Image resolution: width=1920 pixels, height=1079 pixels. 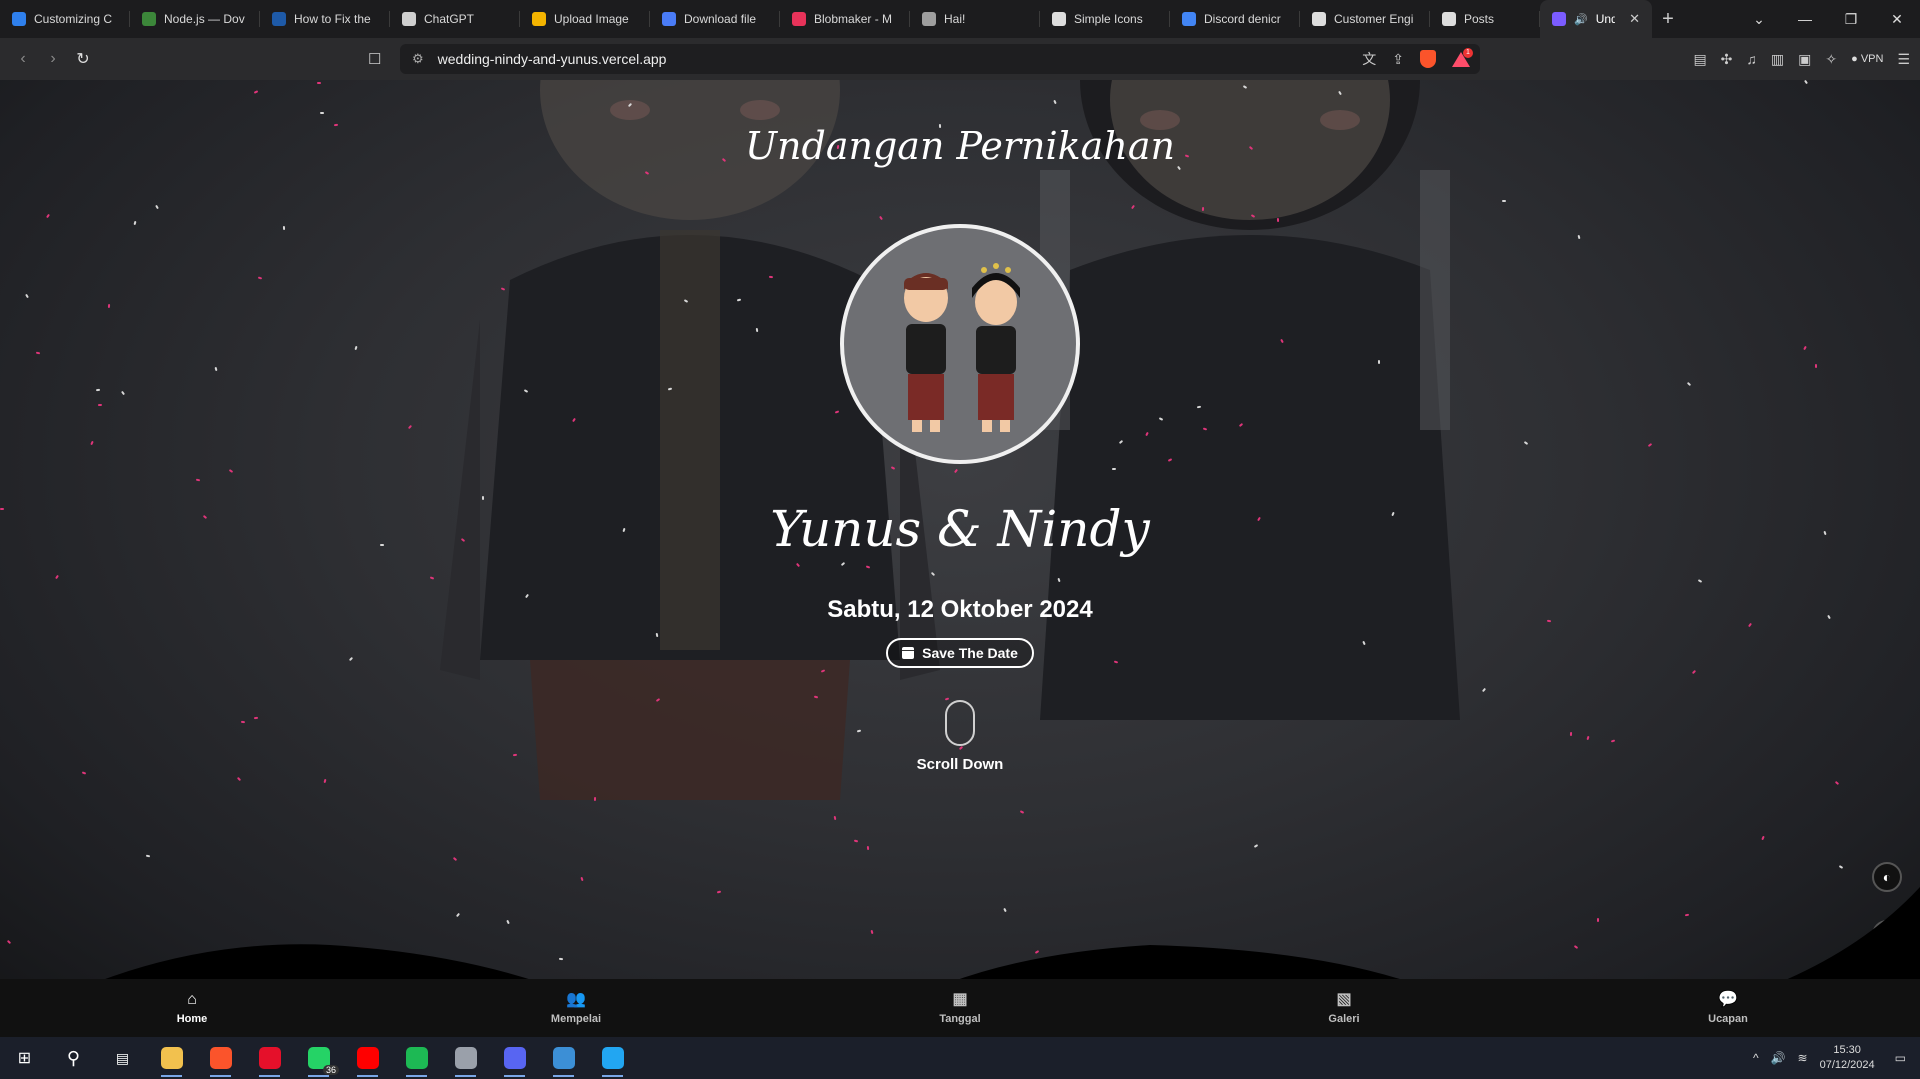 I want to click on start-button: ⊞, so click(x=24, y=1058).